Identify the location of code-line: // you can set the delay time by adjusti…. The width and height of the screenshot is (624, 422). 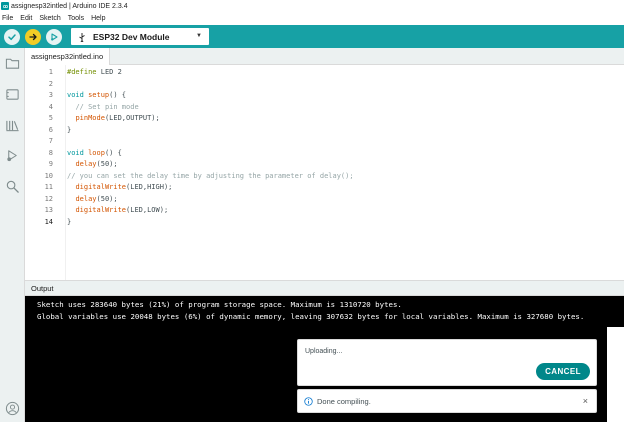
(210, 175).